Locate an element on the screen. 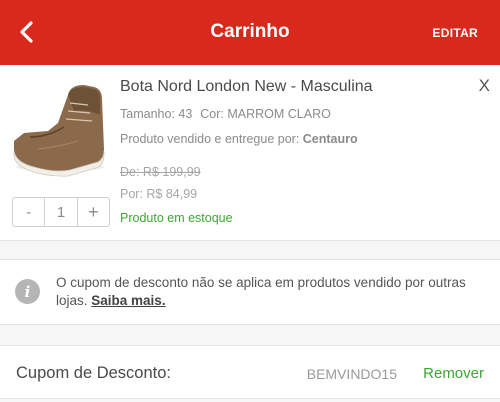  product-name: Bota Nord London New - Masculina is located at coordinates (246, 87).